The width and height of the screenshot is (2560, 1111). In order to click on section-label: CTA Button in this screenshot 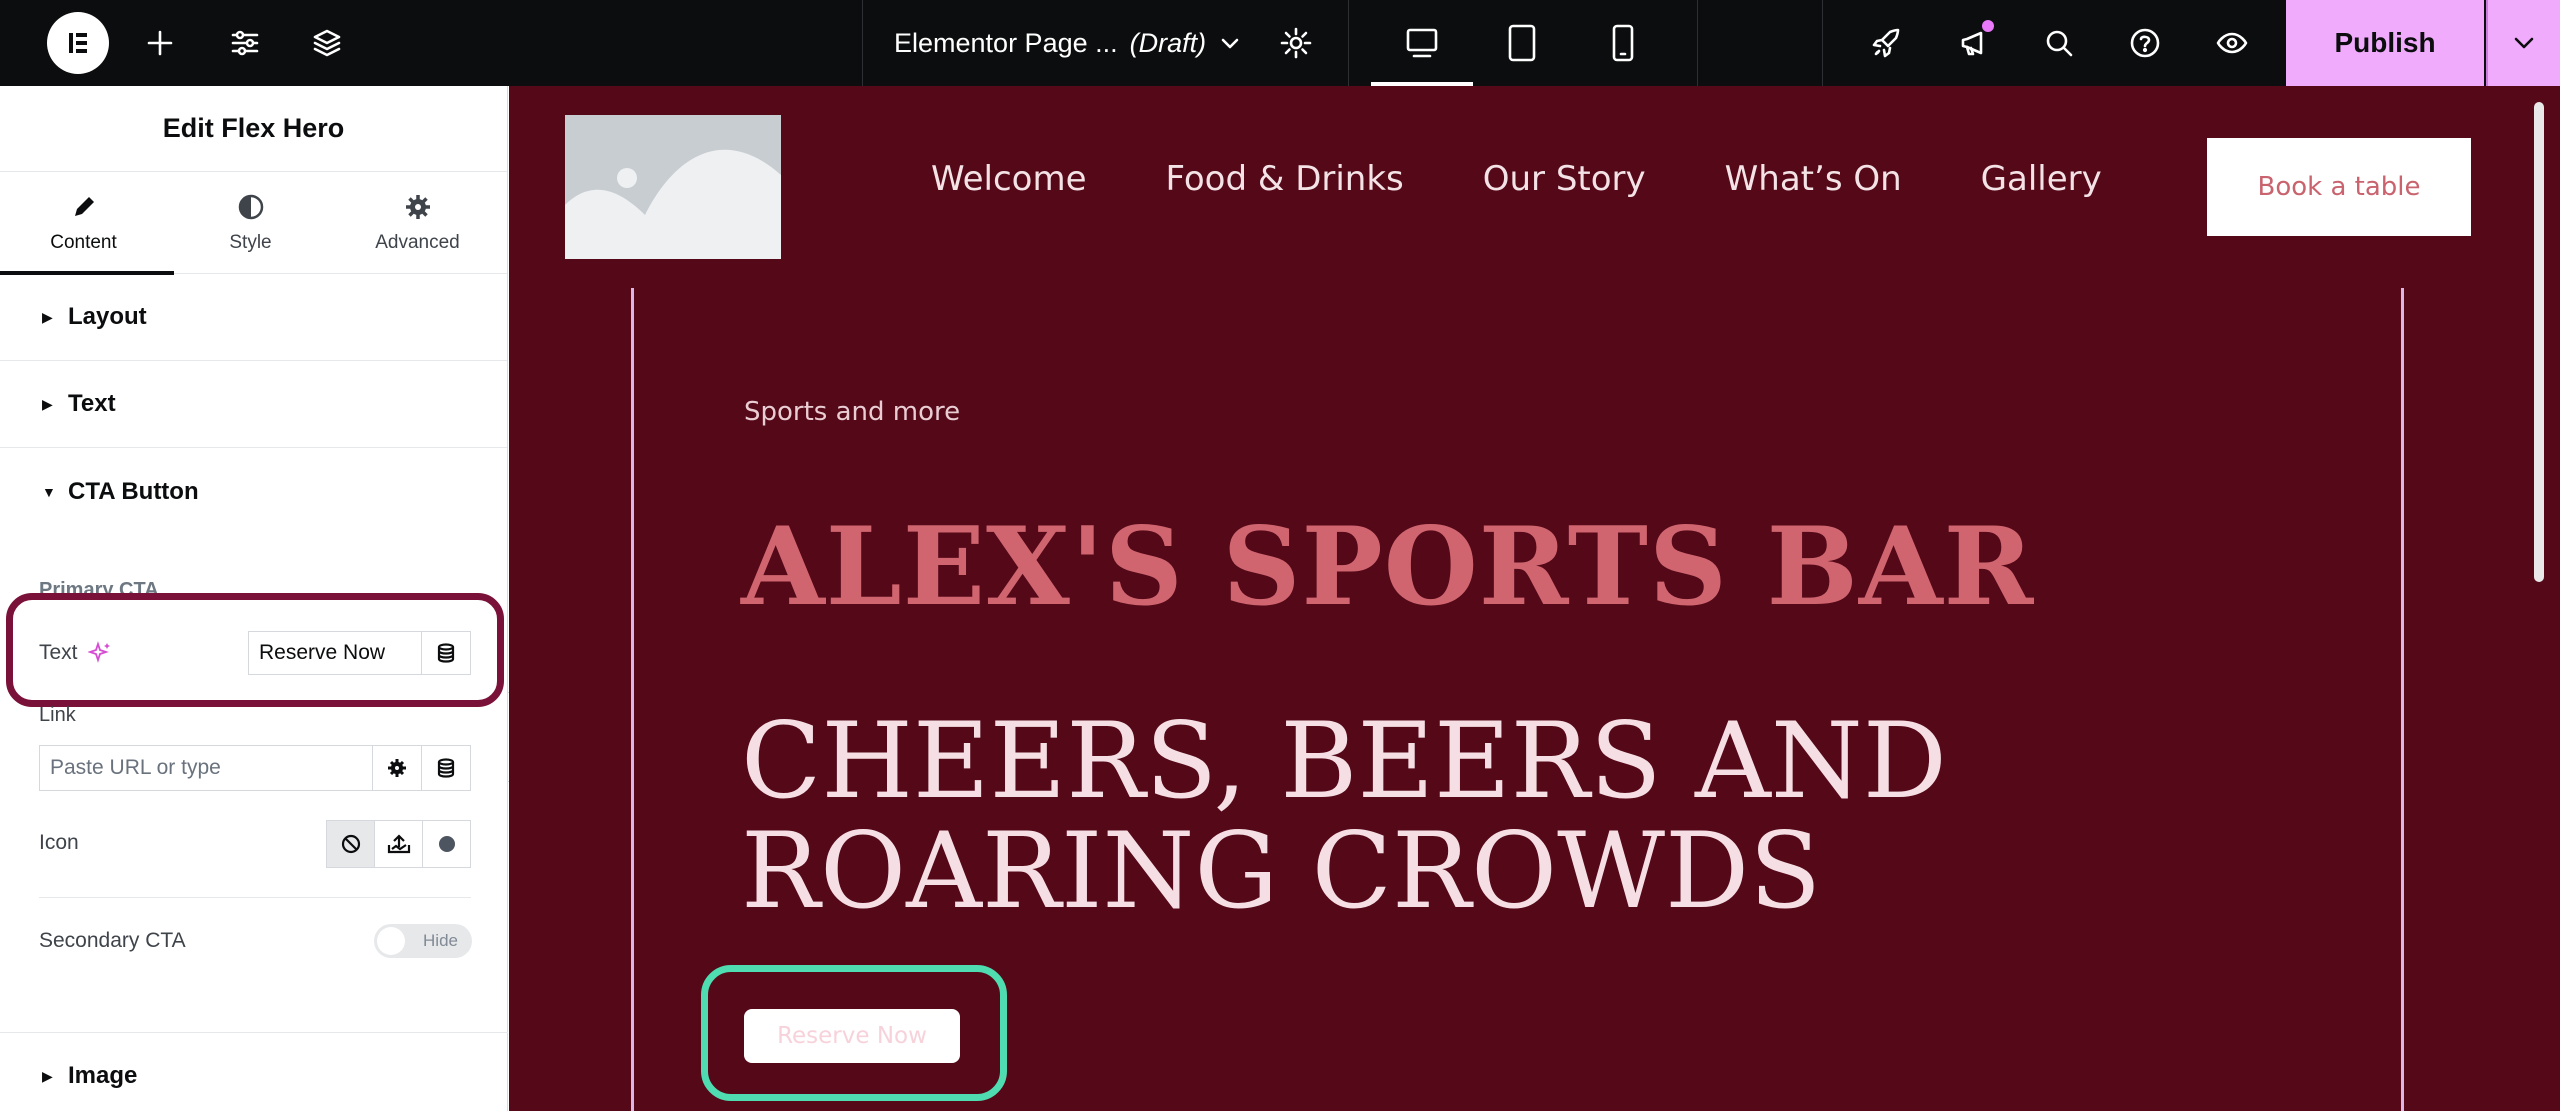, I will do `click(133, 491)`.